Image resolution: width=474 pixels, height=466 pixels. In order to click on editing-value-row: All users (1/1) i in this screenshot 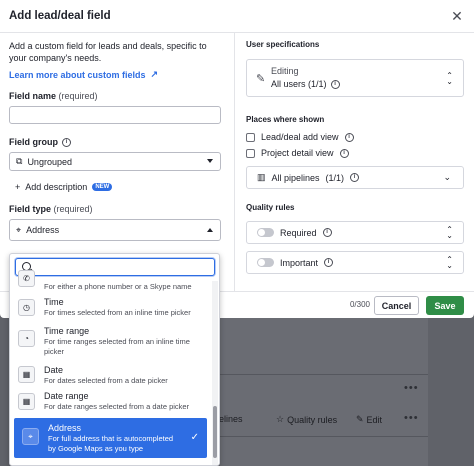, I will do `click(362, 84)`.